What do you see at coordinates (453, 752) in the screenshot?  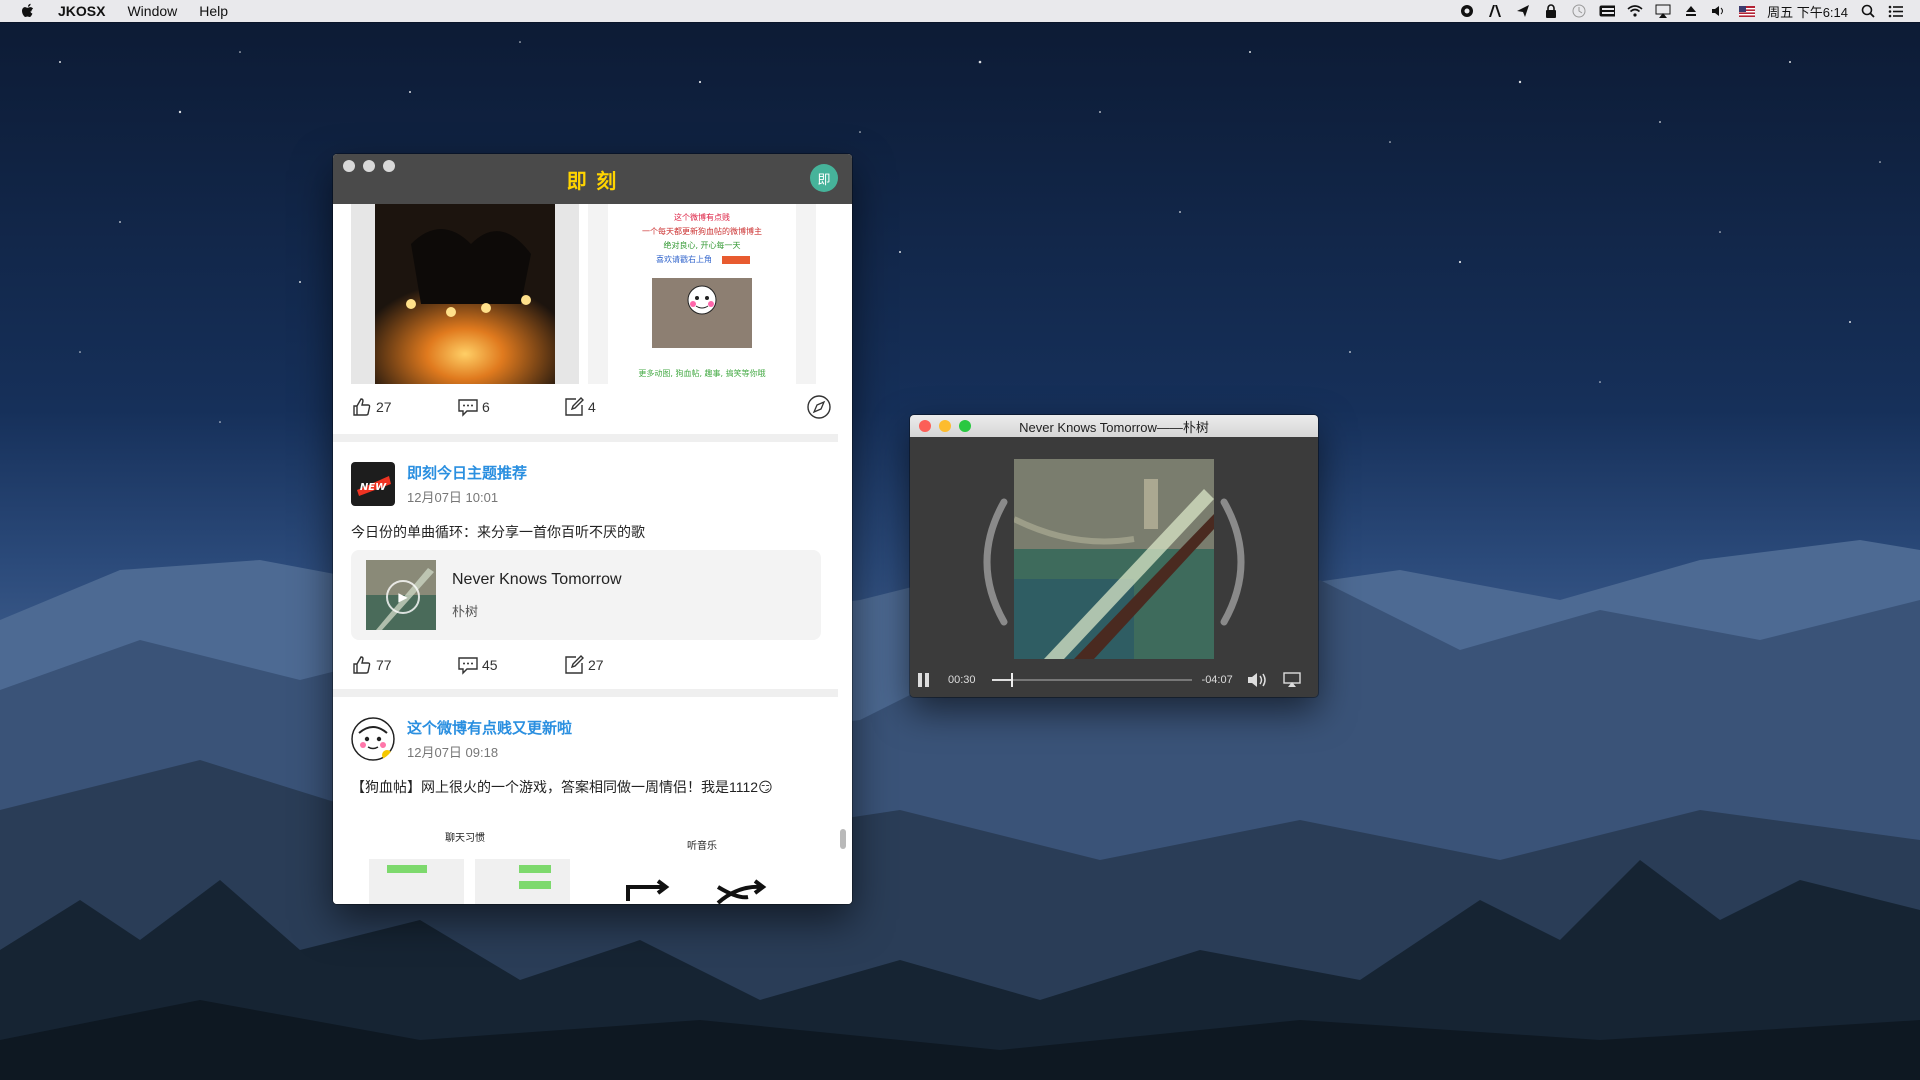 I see `post-time: 12月07日 09:18` at bounding box center [453, 752].